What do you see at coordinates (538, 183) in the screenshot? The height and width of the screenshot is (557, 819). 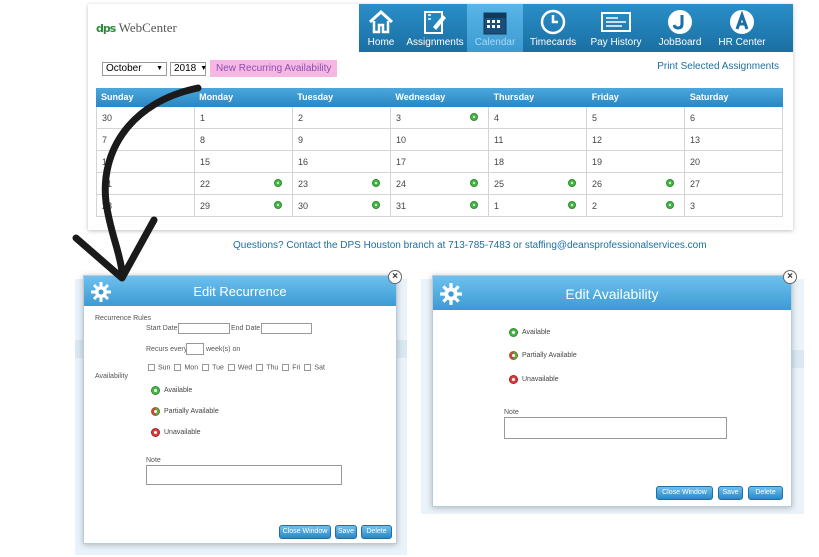 I see `calendar-day-cell: 25` at bounding box center [538, 183].